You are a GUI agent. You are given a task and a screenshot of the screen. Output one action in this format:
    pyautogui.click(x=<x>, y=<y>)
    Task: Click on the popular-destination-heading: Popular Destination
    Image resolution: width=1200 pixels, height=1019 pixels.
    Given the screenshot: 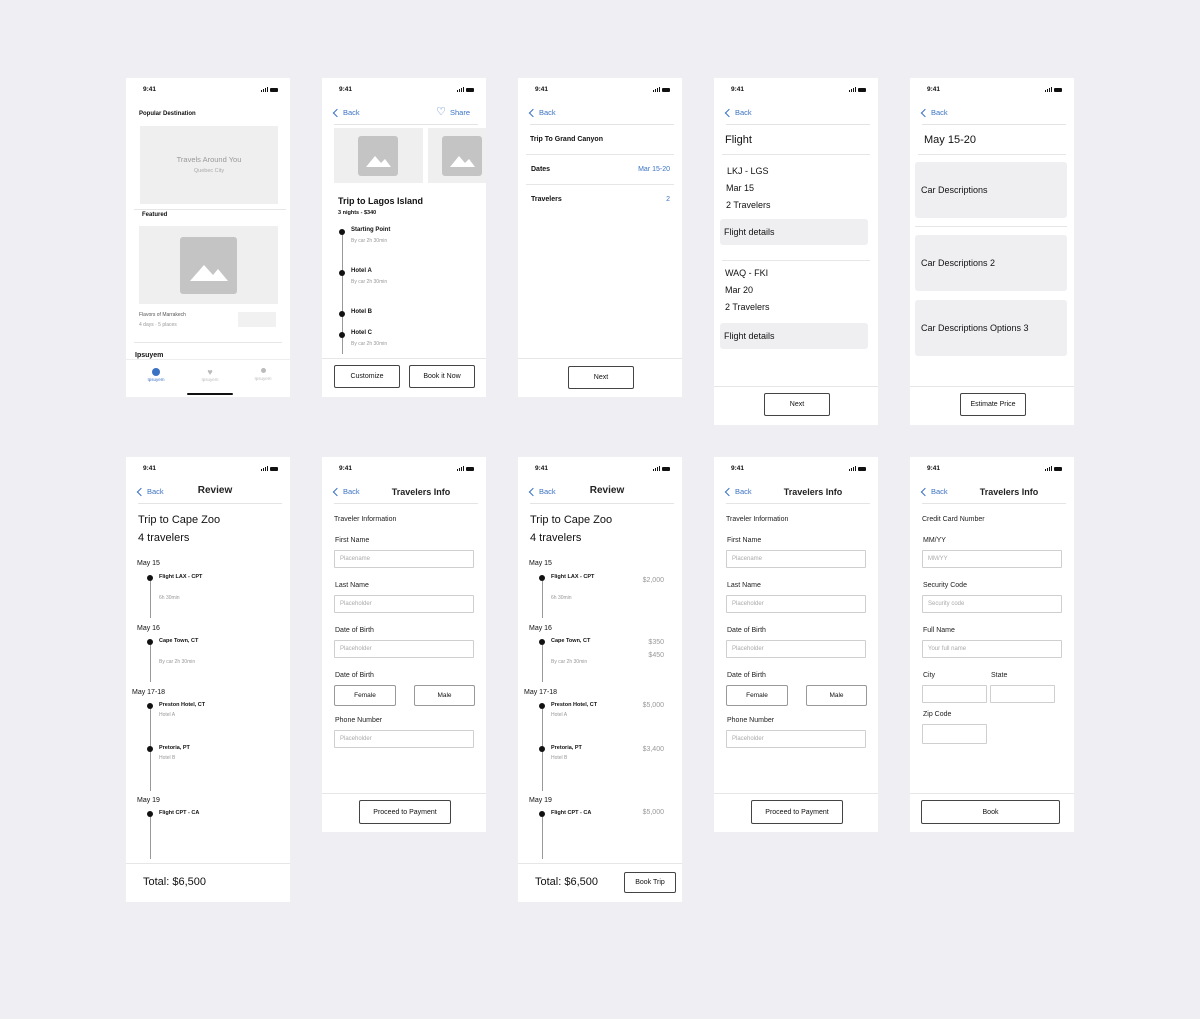 What is the action you would take?
    pyautogui.click(x=167, y=114)
    